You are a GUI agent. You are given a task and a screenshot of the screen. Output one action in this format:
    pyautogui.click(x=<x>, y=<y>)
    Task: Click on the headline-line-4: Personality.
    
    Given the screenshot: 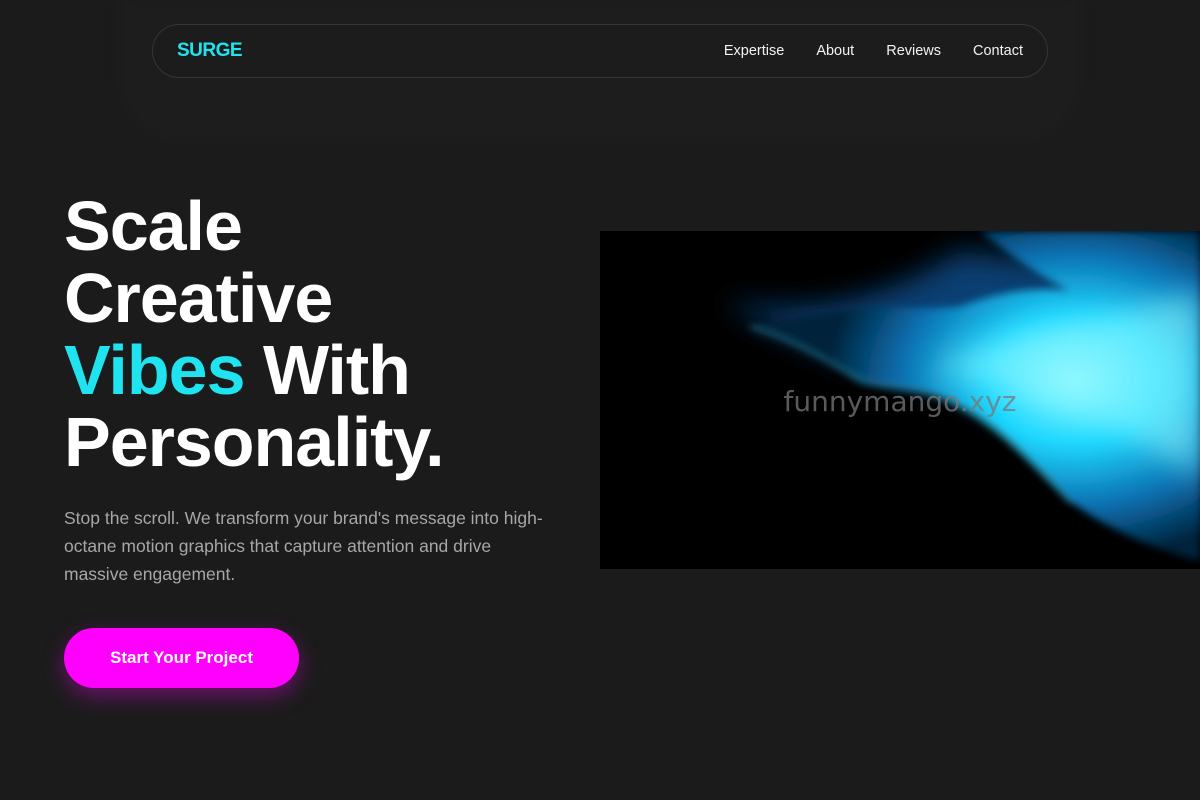 What is the action you would take?
    pyautogui.click(x=254, y=442)
    